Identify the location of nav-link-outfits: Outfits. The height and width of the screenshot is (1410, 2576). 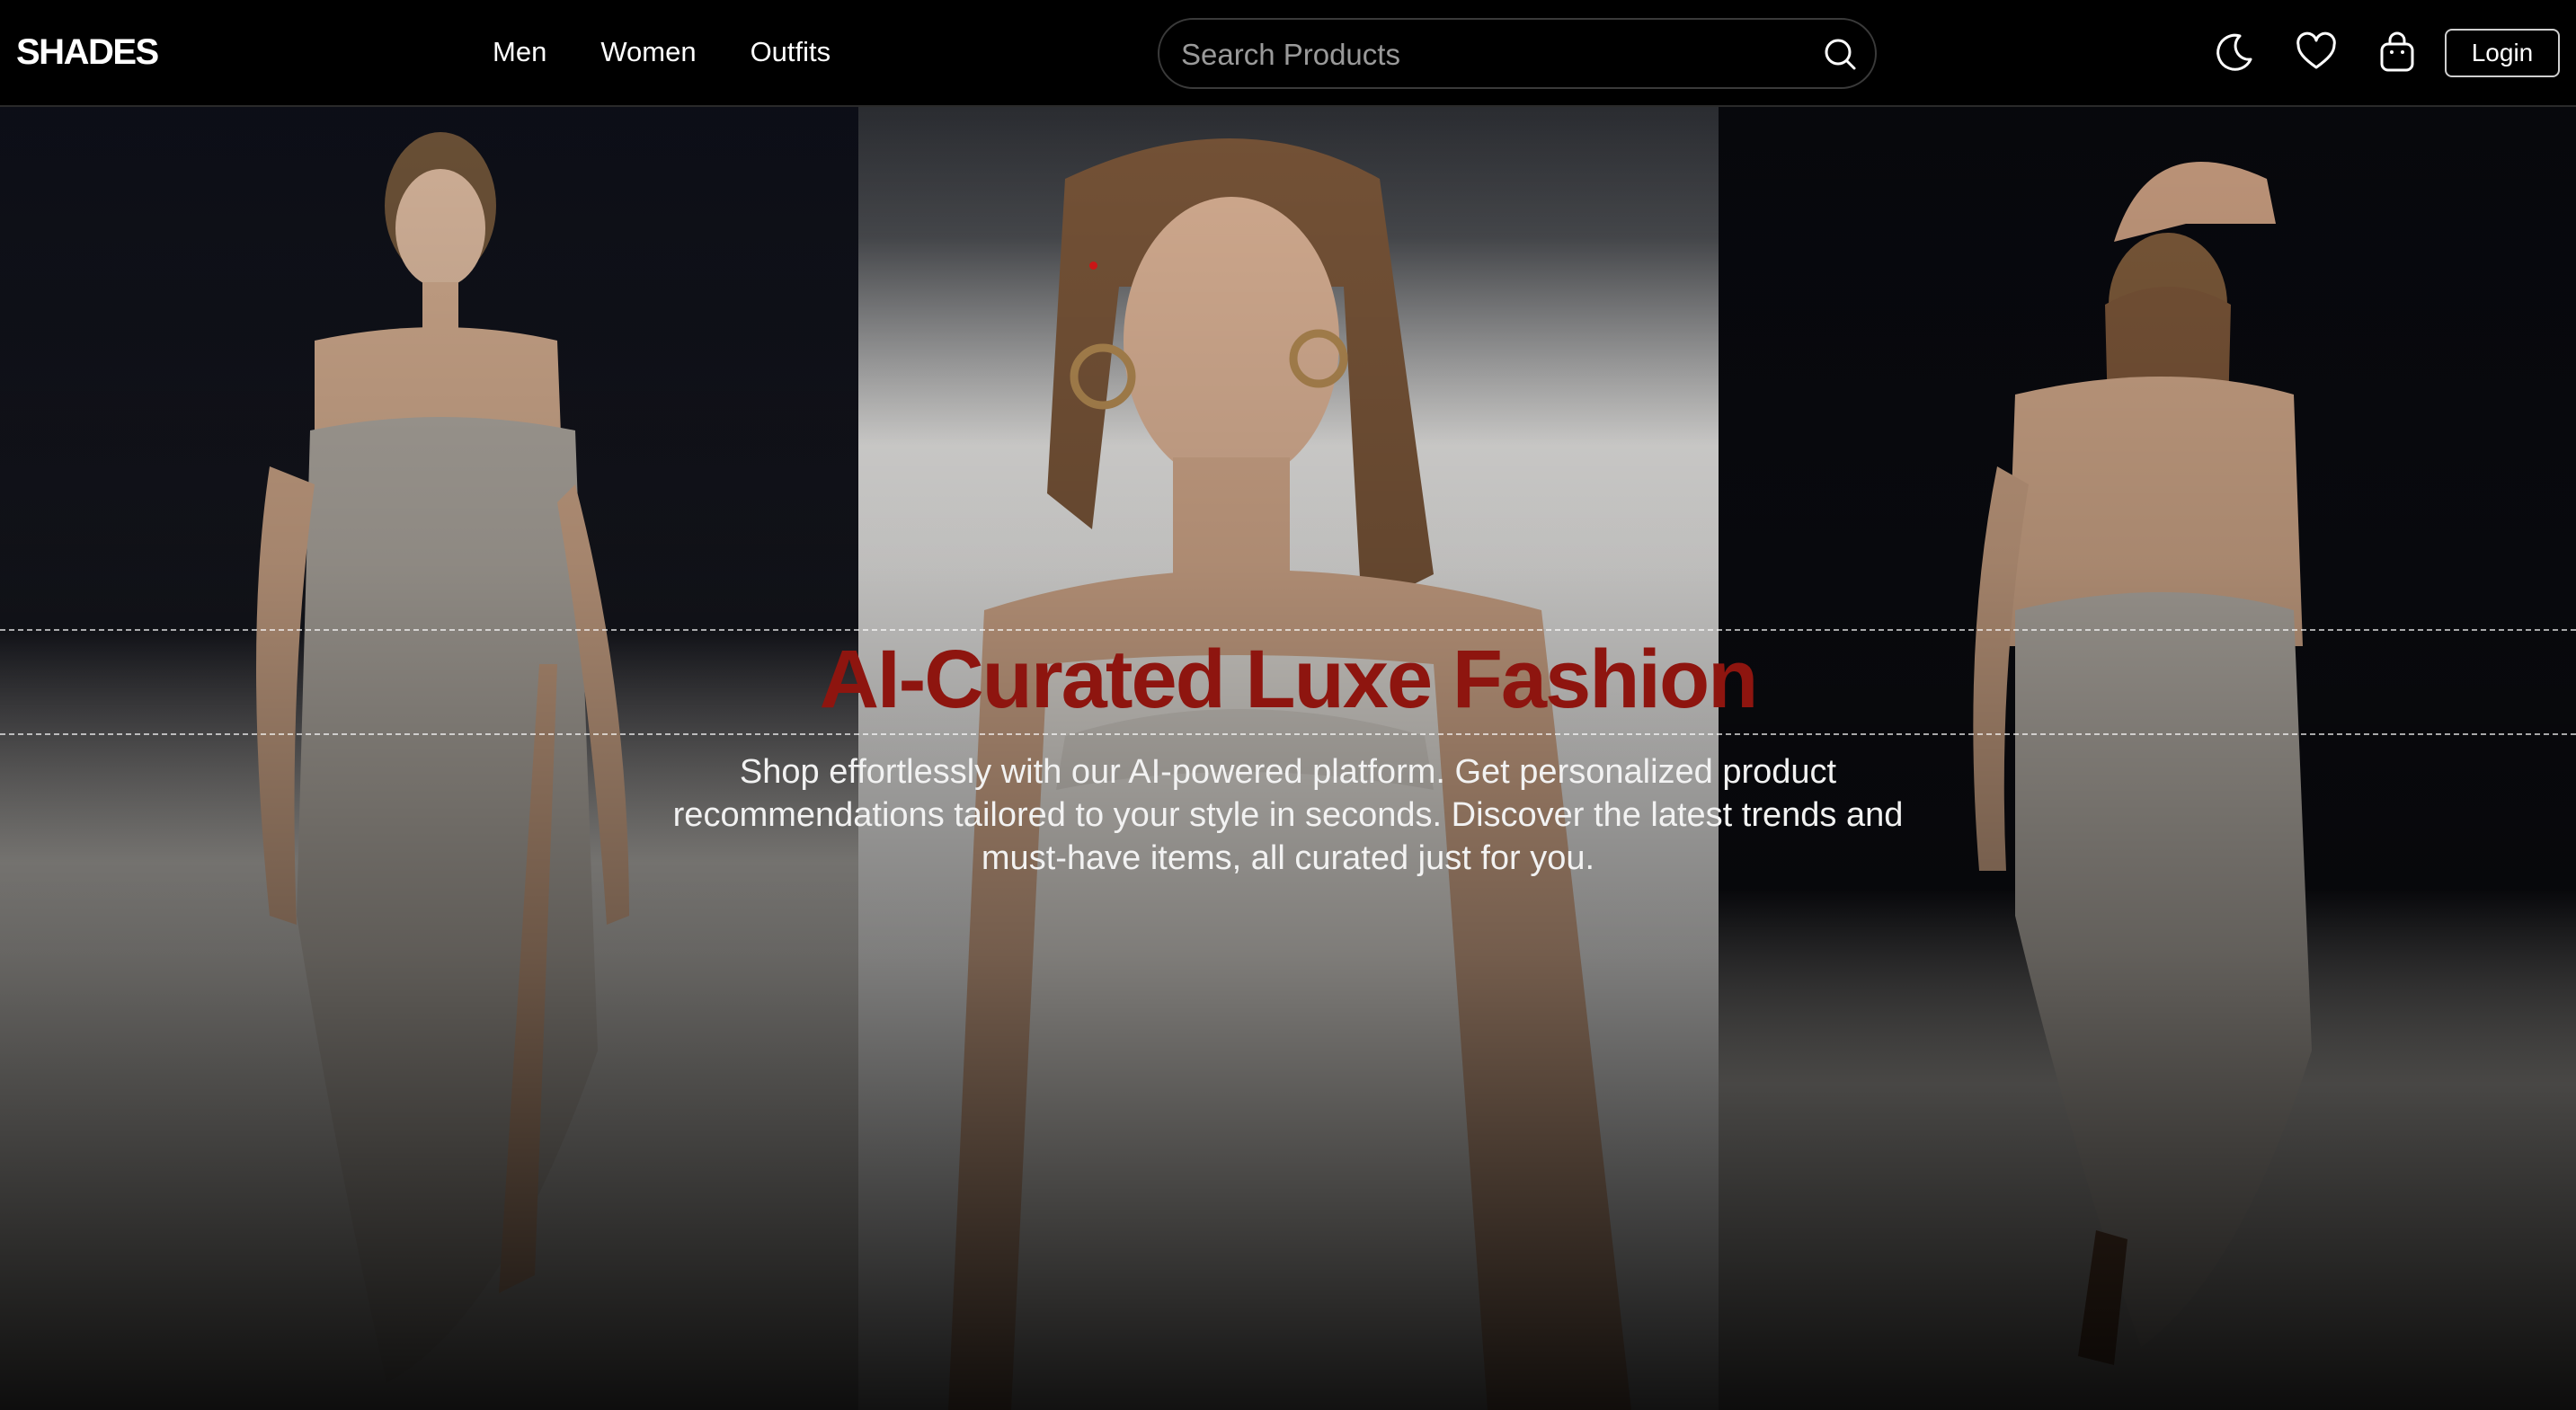
(791, 52).